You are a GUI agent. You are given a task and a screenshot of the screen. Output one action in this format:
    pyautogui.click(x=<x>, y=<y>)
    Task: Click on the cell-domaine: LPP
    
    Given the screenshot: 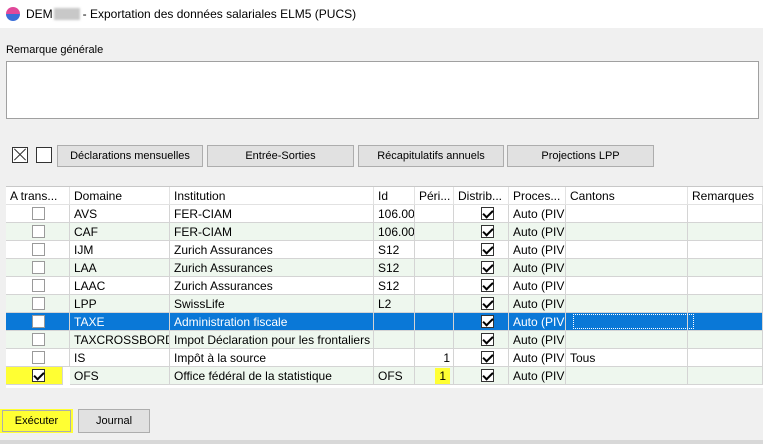 What is the action you would take?
    pyautogui.click(x=120, y=304)
    